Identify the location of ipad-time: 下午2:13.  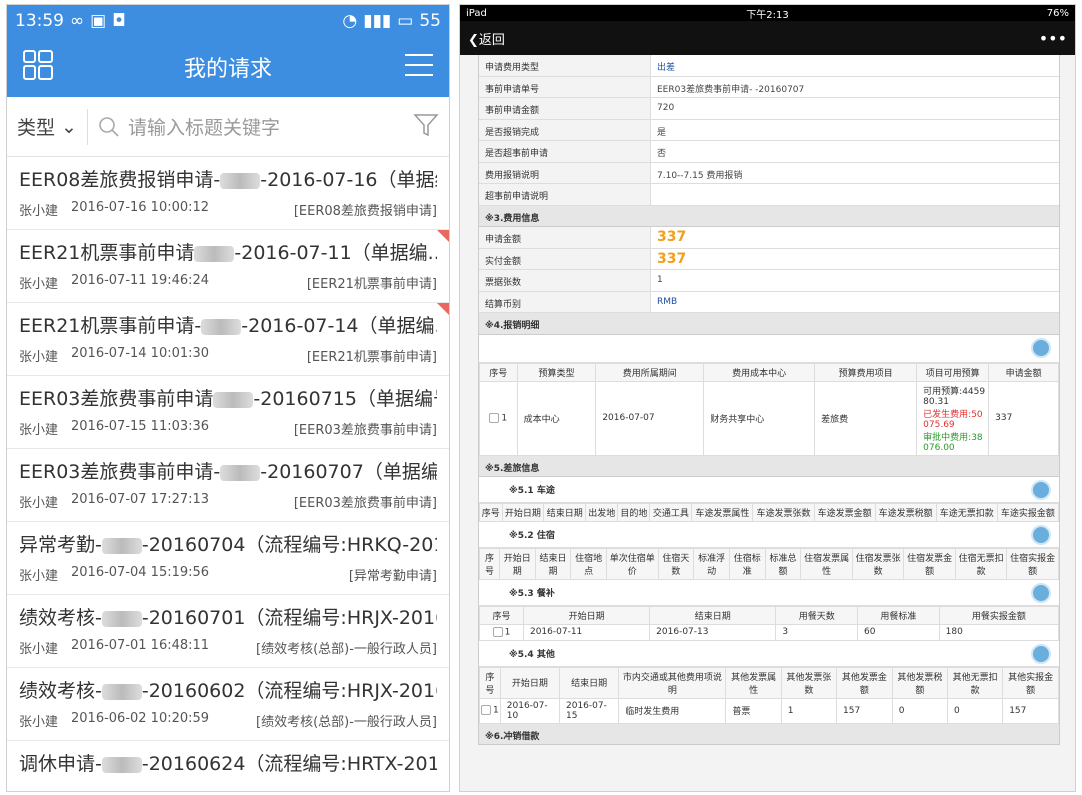
(767, 15).